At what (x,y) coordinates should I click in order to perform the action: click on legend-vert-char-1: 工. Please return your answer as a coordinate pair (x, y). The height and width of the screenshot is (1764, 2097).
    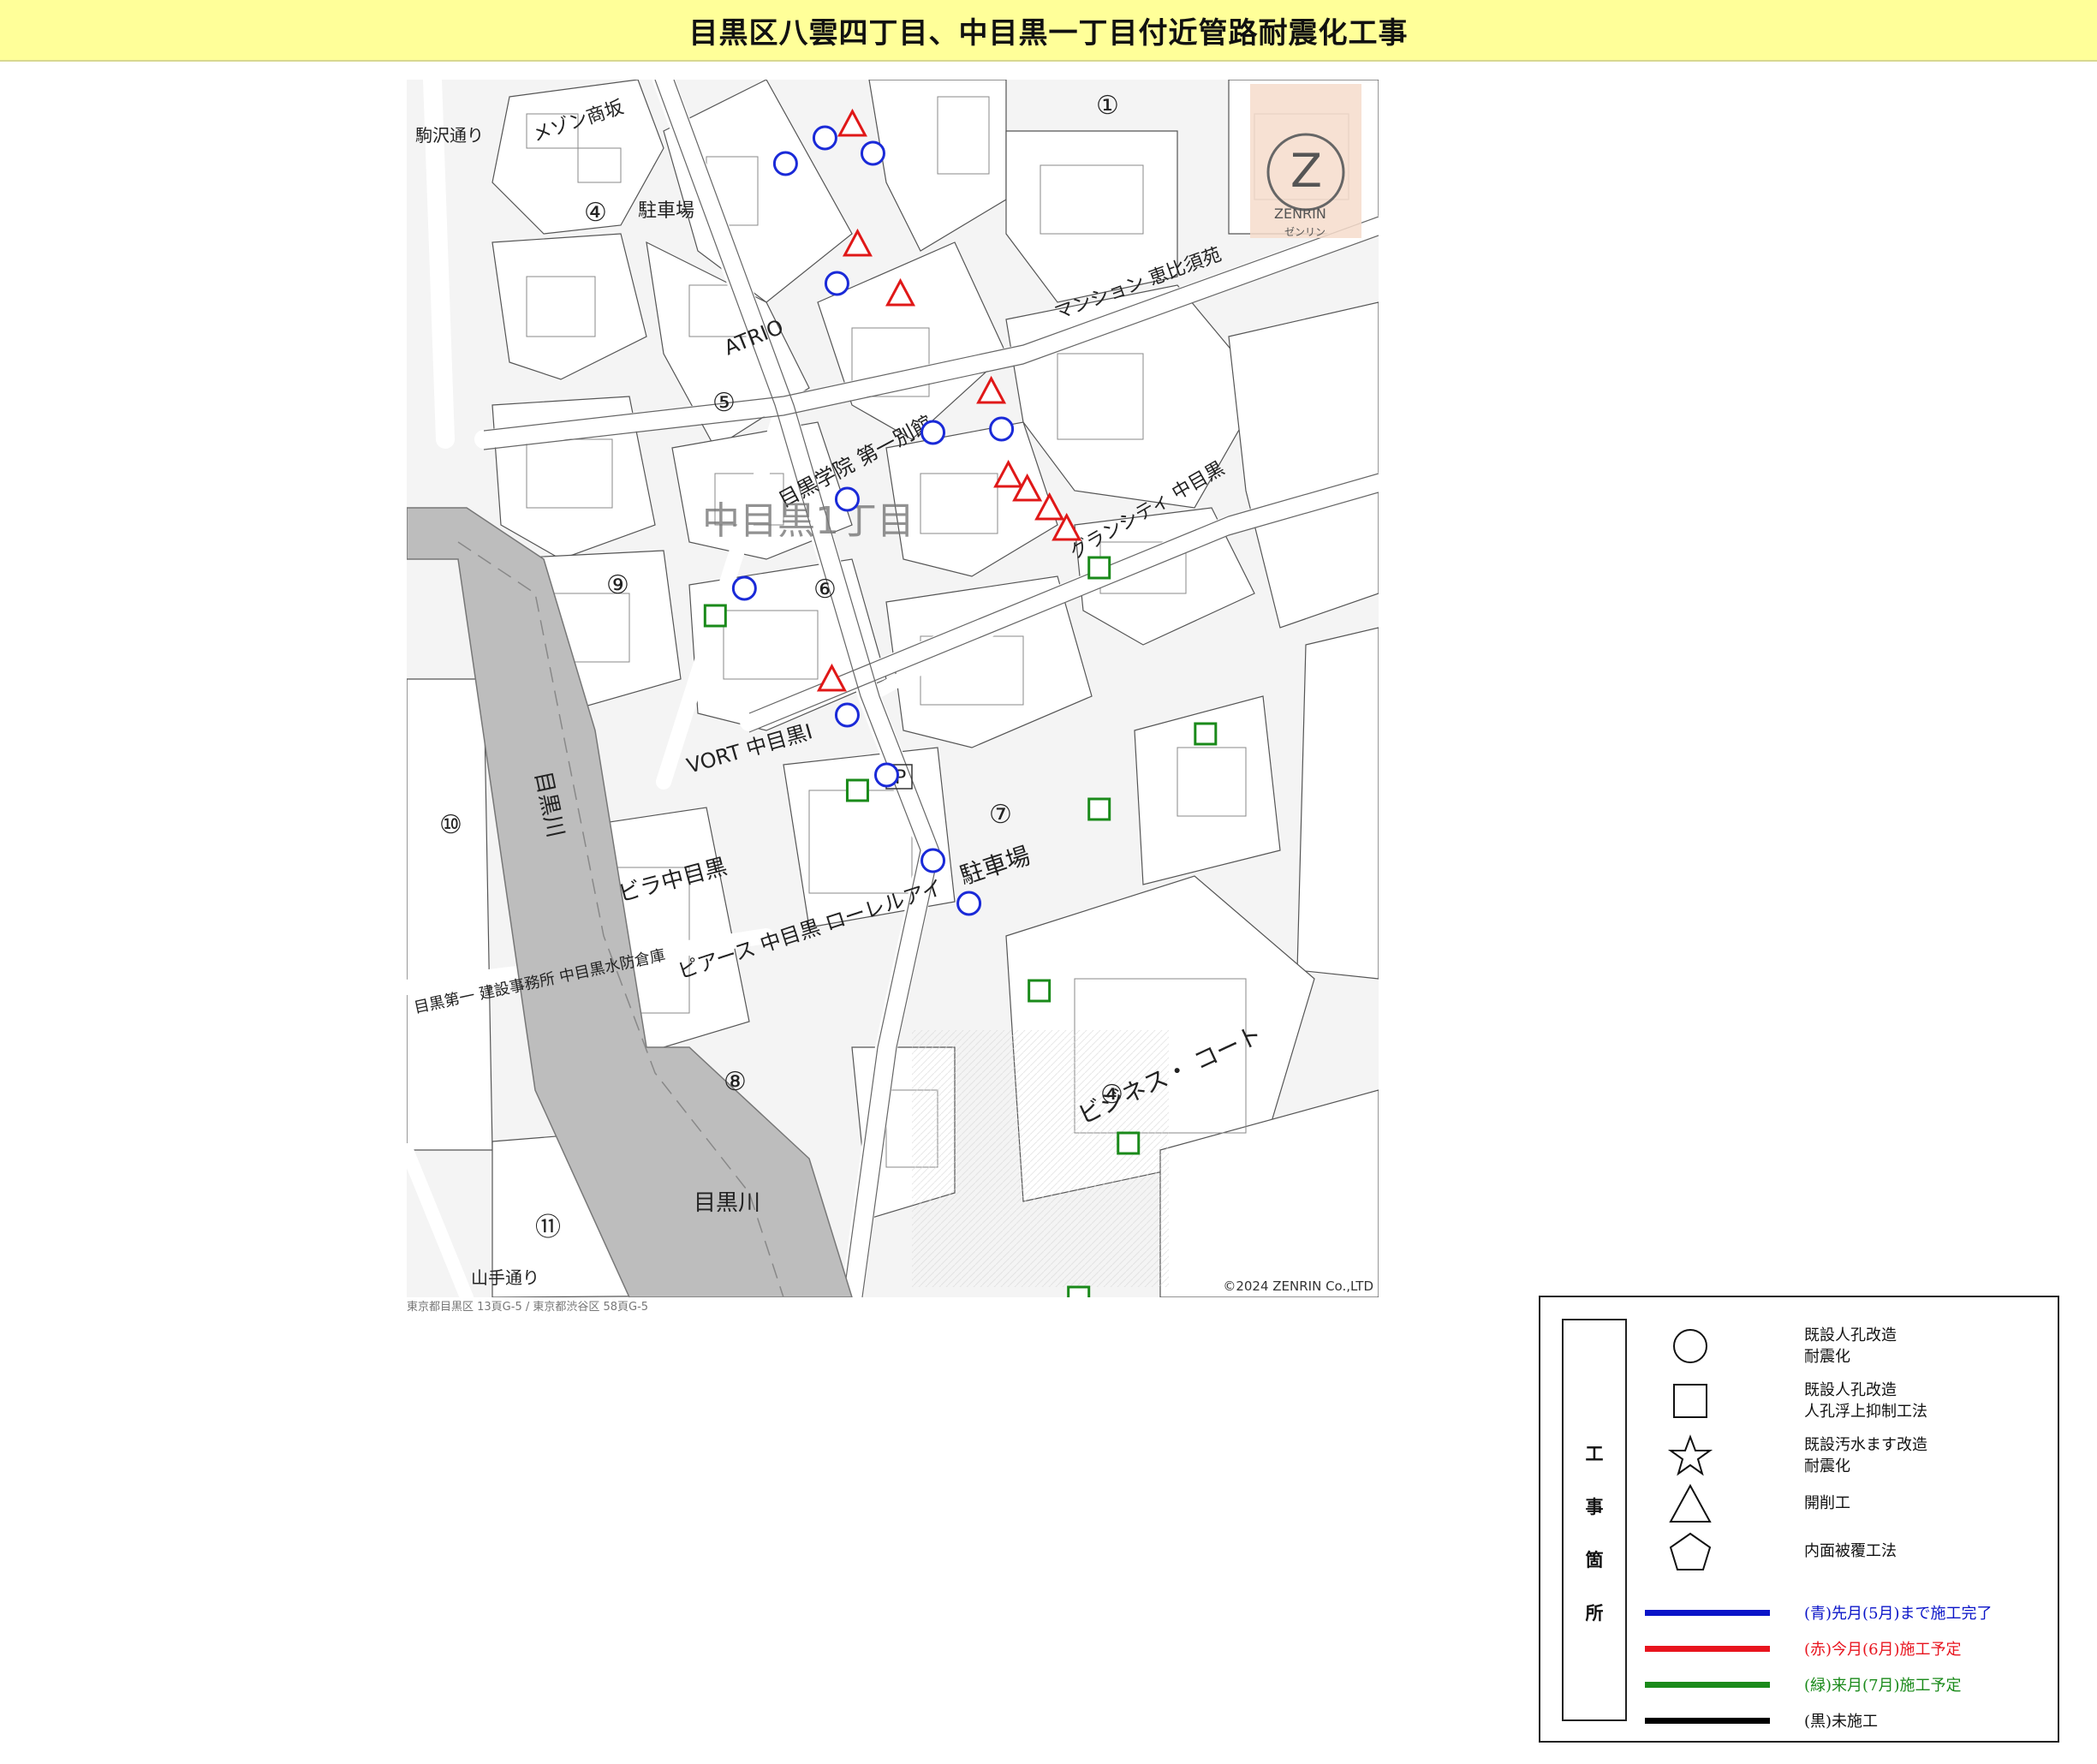
    Looking at the image, I should click on (1594, 1453).